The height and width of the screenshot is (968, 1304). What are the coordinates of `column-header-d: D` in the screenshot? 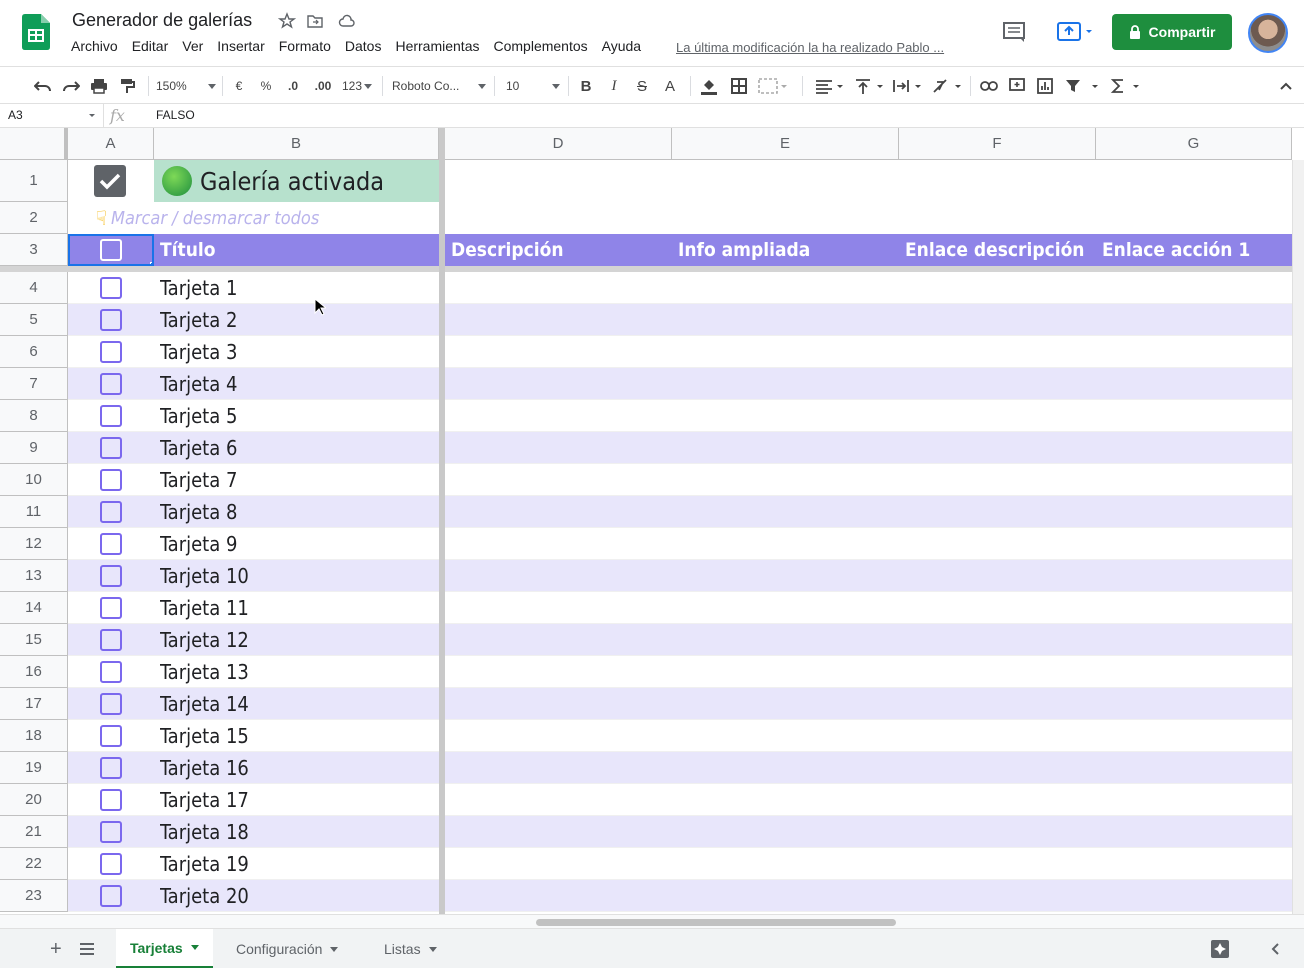 It's located at (558, 144).